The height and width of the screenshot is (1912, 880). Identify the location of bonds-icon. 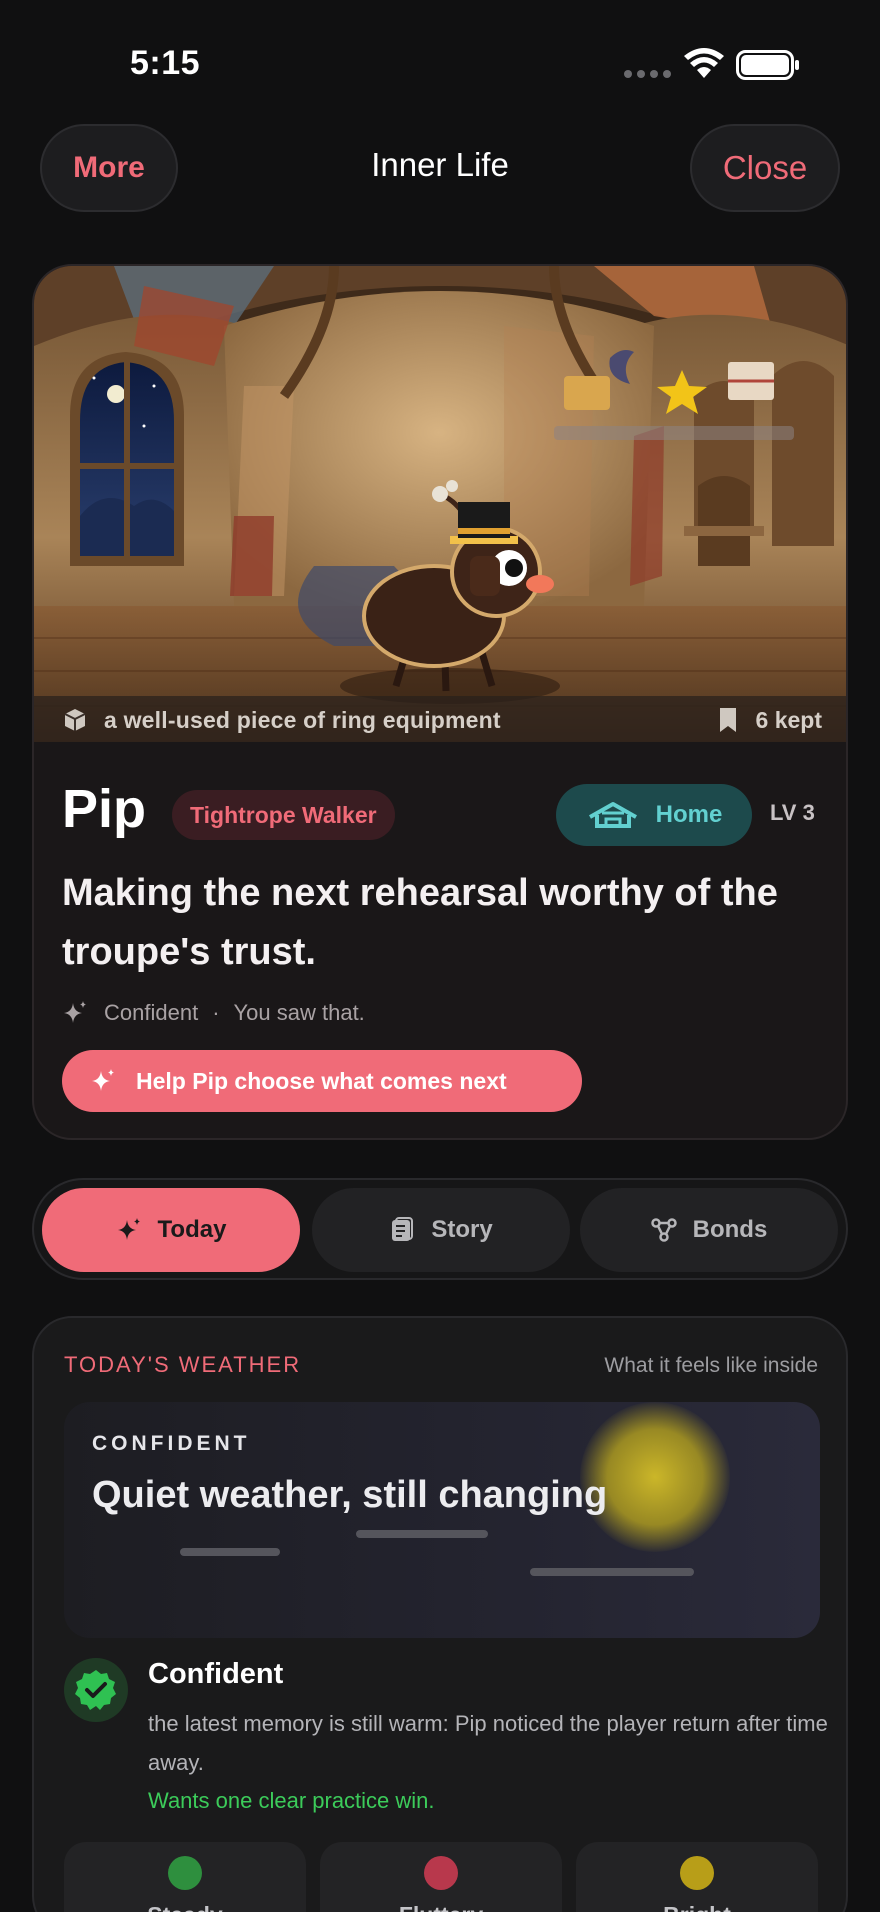
(663, 1230).